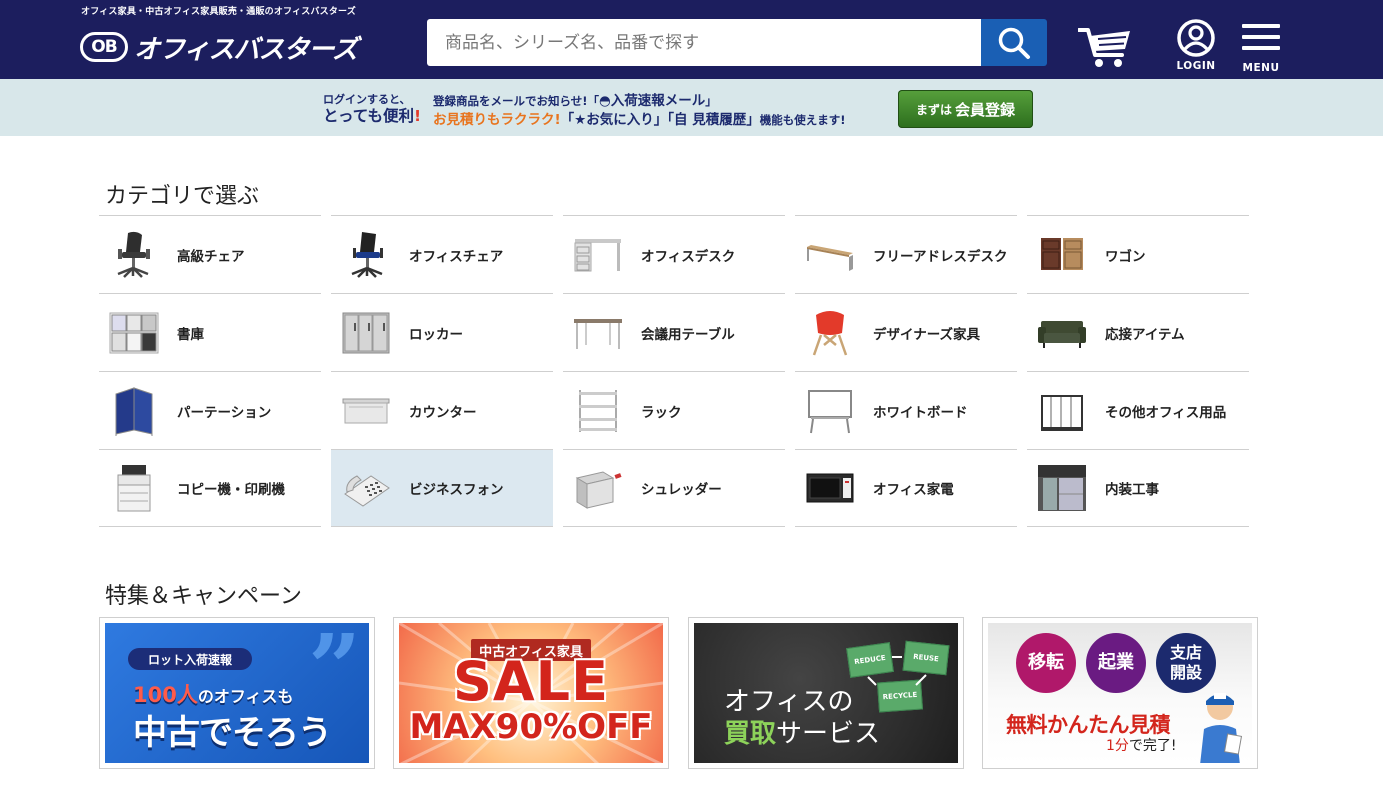 The height and width of the screenshot is (801, 1383). I want to click on rack-icon, so click(598, 411).